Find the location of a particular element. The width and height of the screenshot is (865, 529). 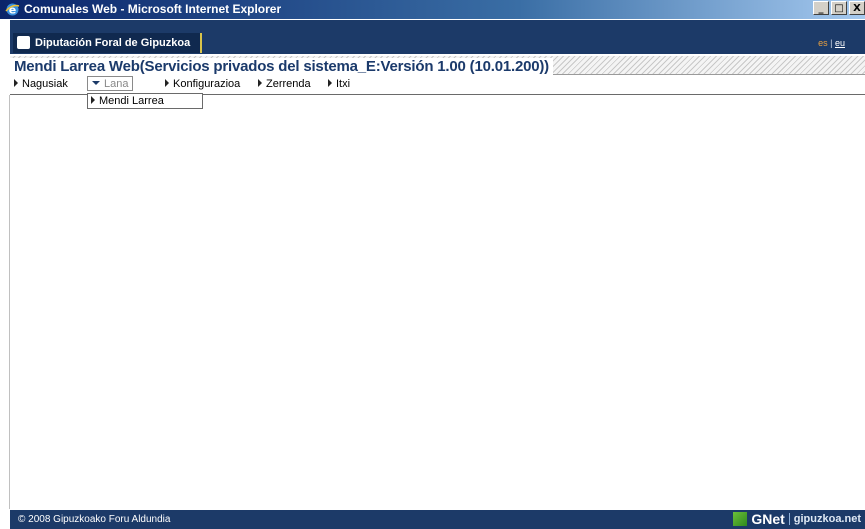

org-tab: Diputación Foral de Gipuzkoa is located at coordinates (108, 43).